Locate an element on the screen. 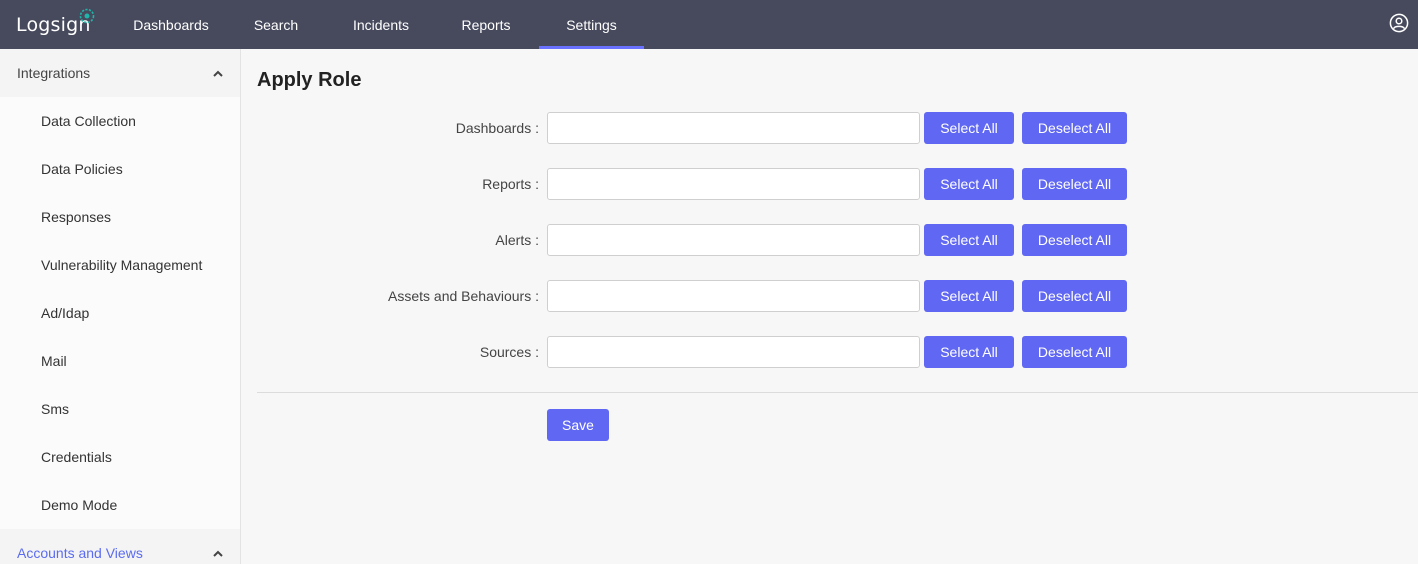 The height and width of the screenshot is (564, 1418). sidebar-item-label: Demo Mode is located at coordinates (79, 505).